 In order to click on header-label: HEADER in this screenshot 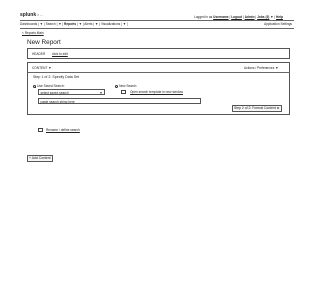, I will do `click(39, 54)`.